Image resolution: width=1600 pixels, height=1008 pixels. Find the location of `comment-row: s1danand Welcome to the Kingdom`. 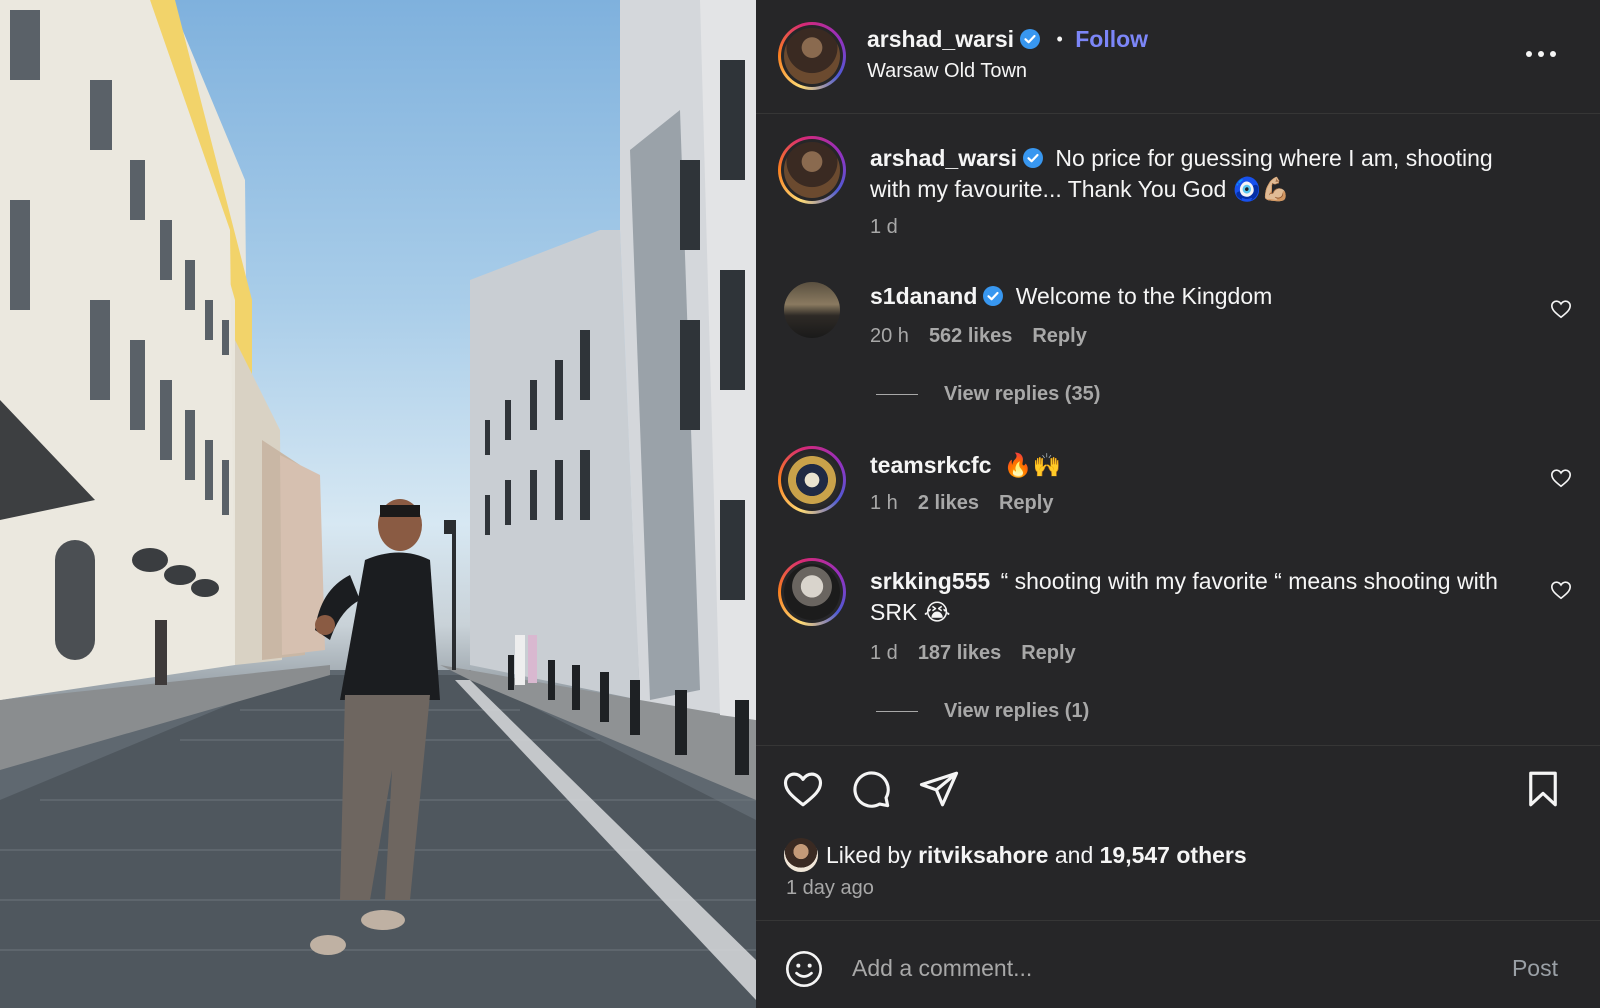

comment-row: s1danand Welcome to the Kingdom is located at coordinates (1071, 296).